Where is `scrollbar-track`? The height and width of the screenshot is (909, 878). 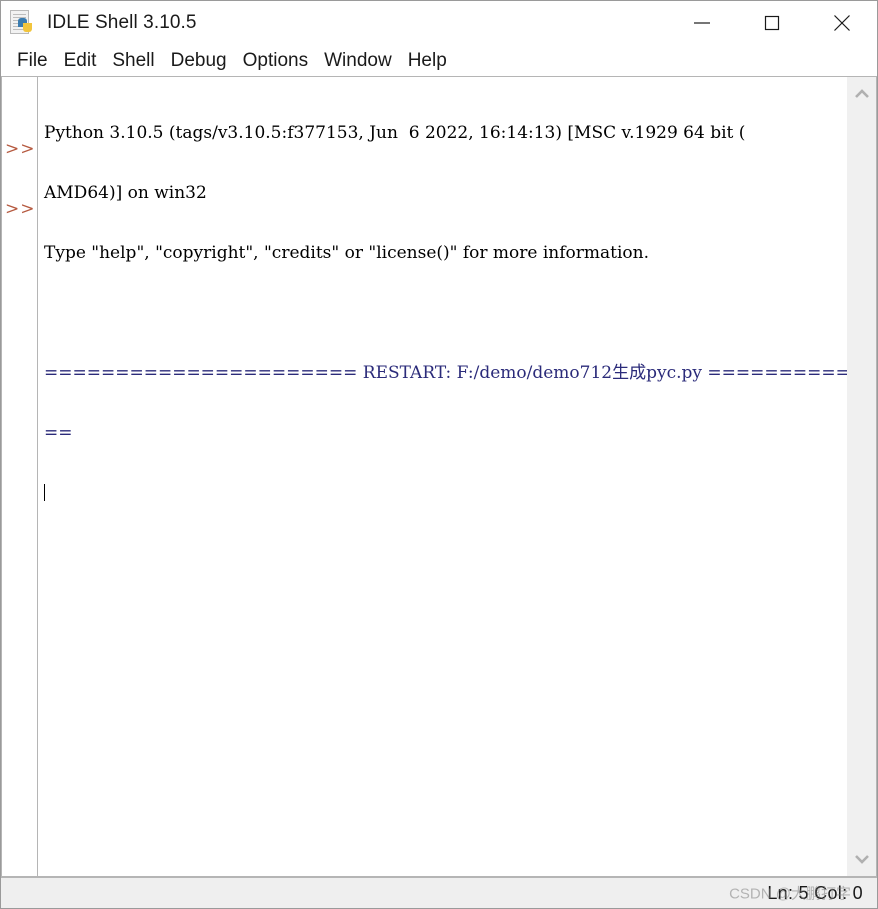
scrollbar-track is located at coordinates (861, 476).